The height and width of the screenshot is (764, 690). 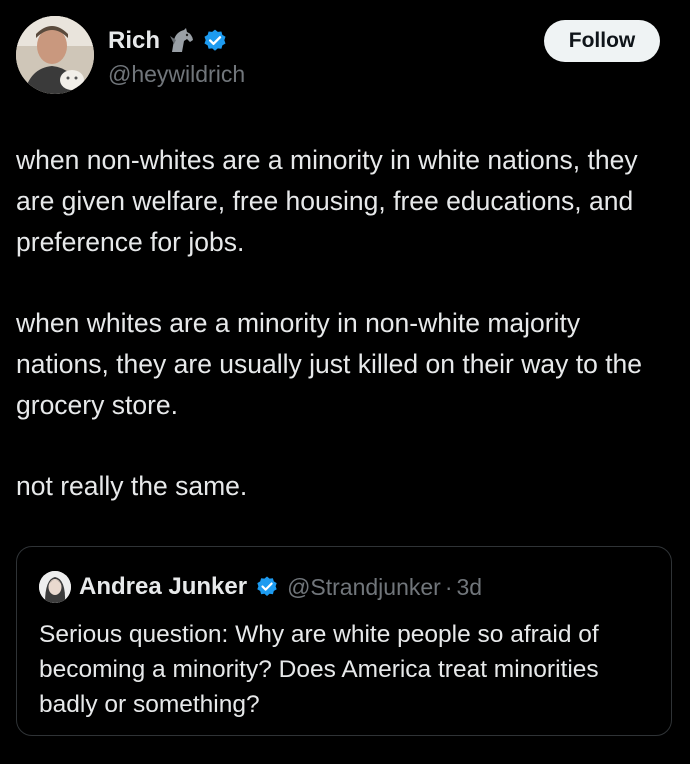 I want to click on horse-icon, so click(x=181, y=41).